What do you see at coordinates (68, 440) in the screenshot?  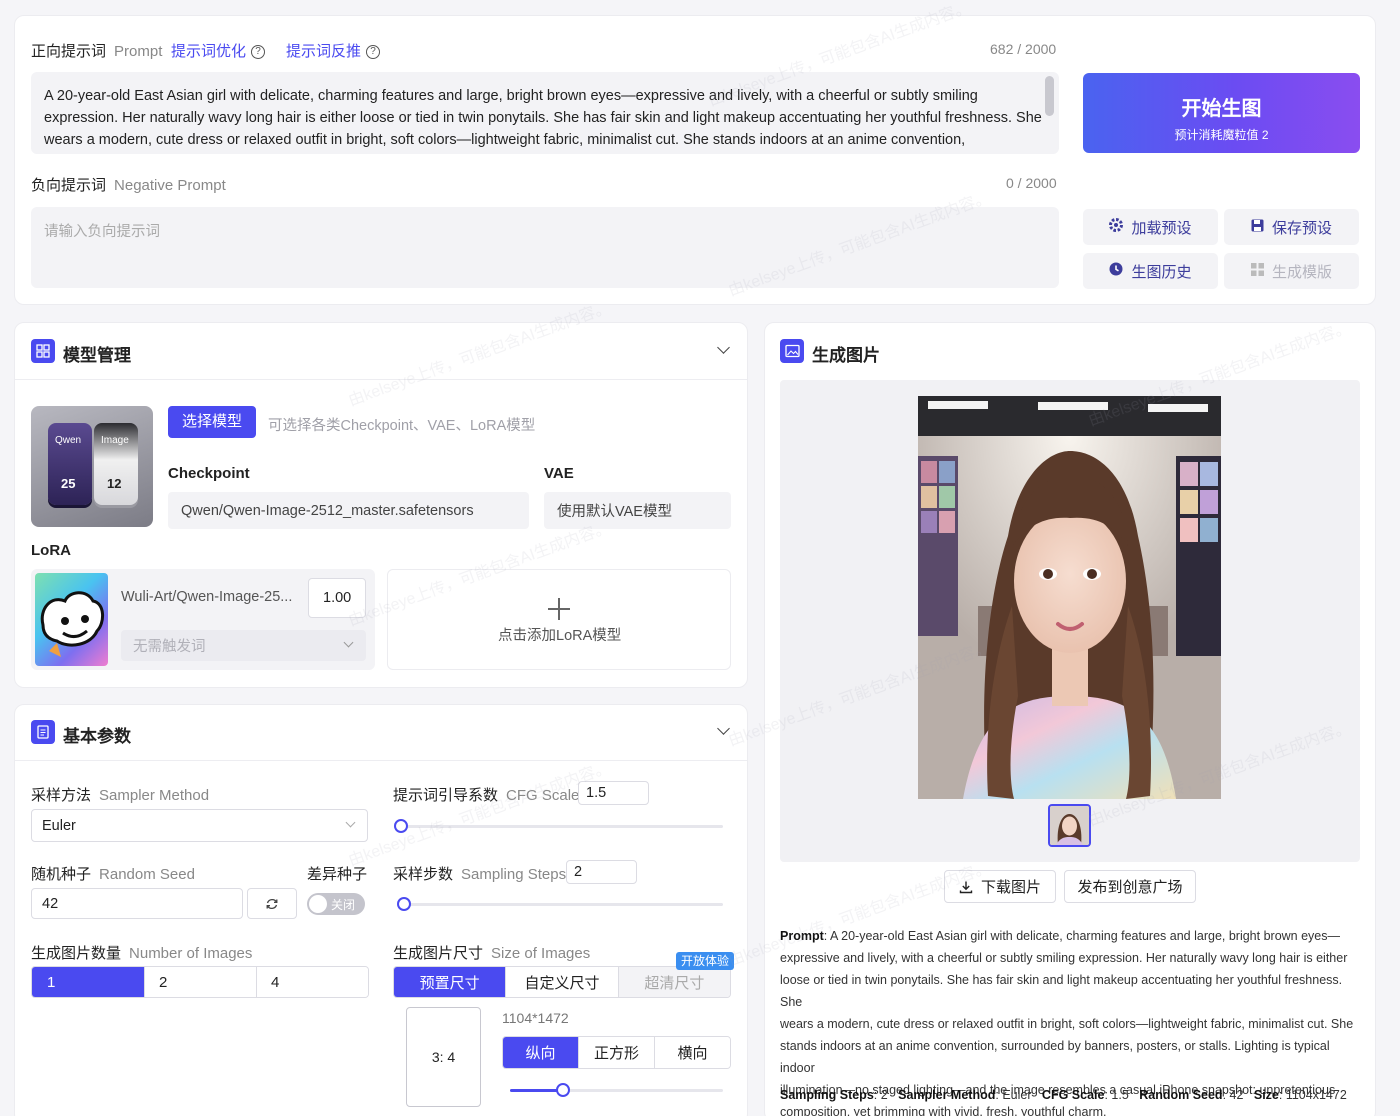 I see `thumb-label: Qwen` at bounding box center [68, 440].